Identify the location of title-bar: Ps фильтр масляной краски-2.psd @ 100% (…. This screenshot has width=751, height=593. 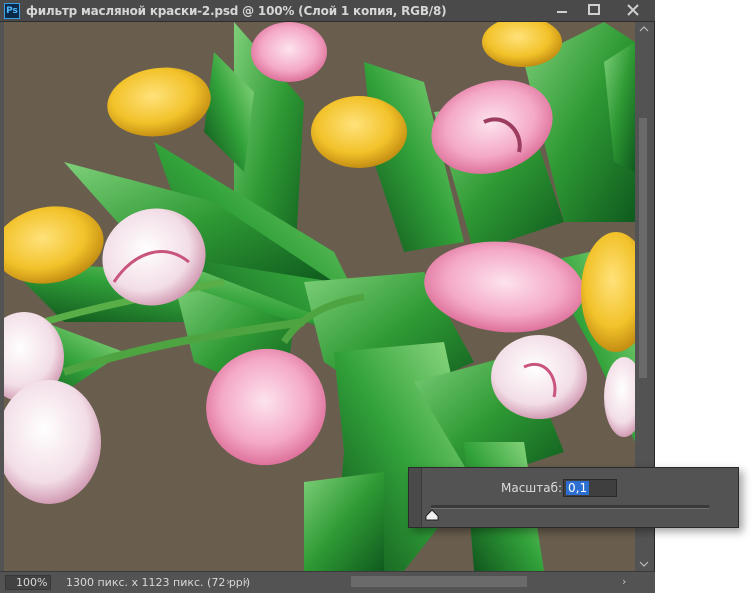
(327, 11).